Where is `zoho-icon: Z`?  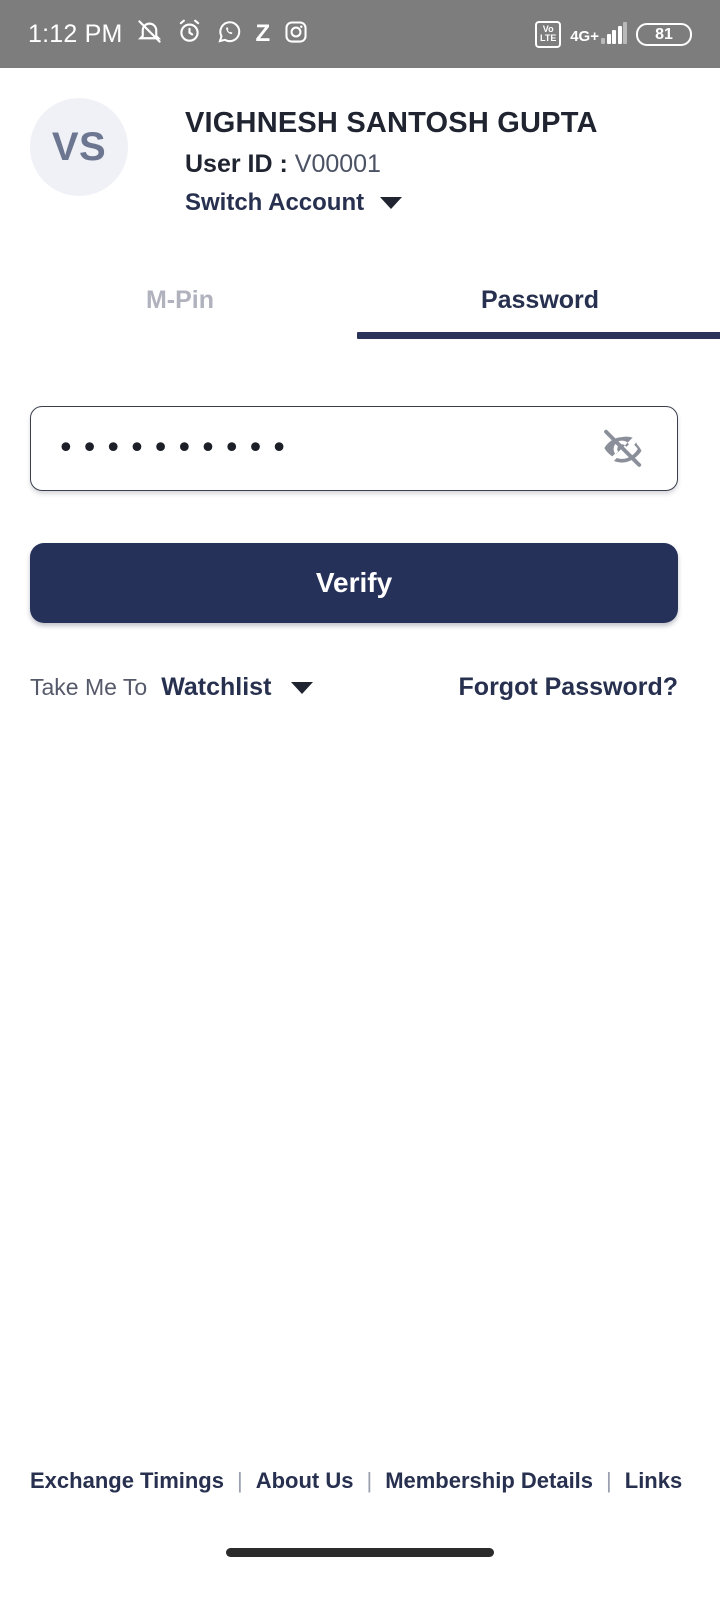 zoho-icon: Z is located at coordinates (263, 33).